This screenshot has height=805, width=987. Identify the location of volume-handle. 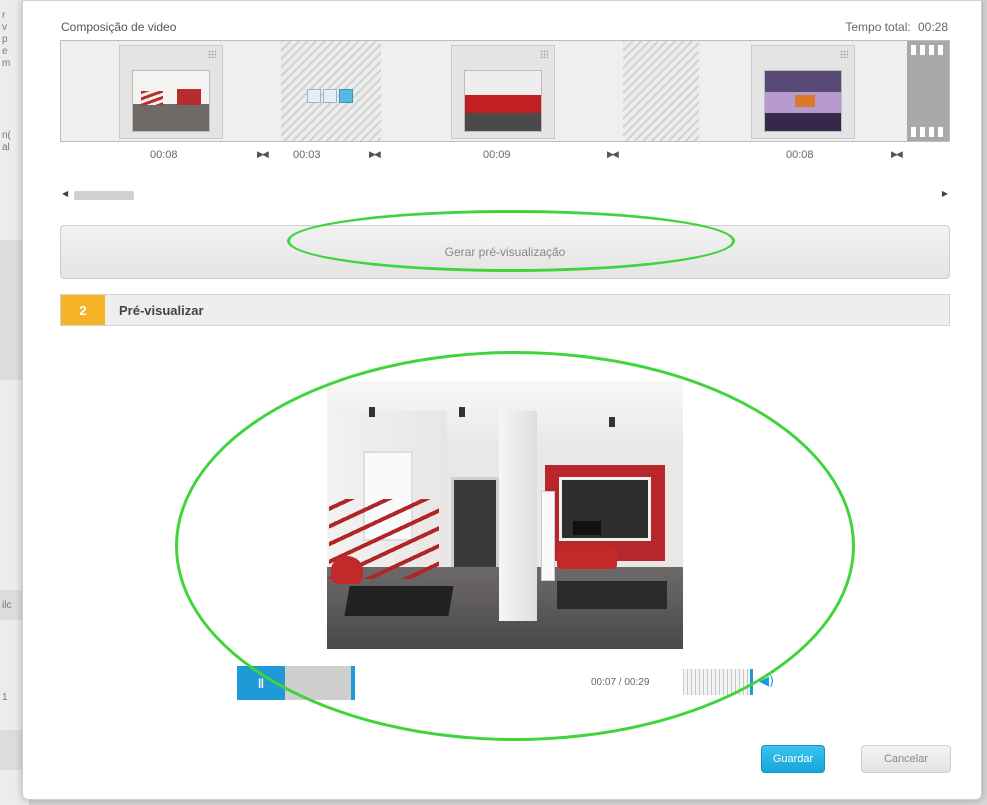
(751, 682).